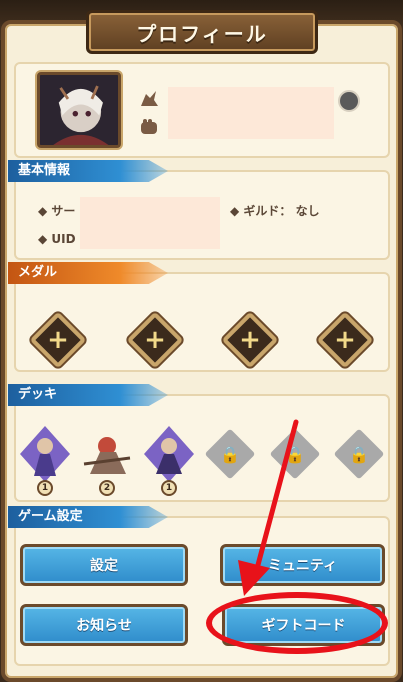 This screenshot has width=403, height=682. Describe the element at coordinates (57, 211) in the screenshot. I see `server-label: ◆ サー` at that location.